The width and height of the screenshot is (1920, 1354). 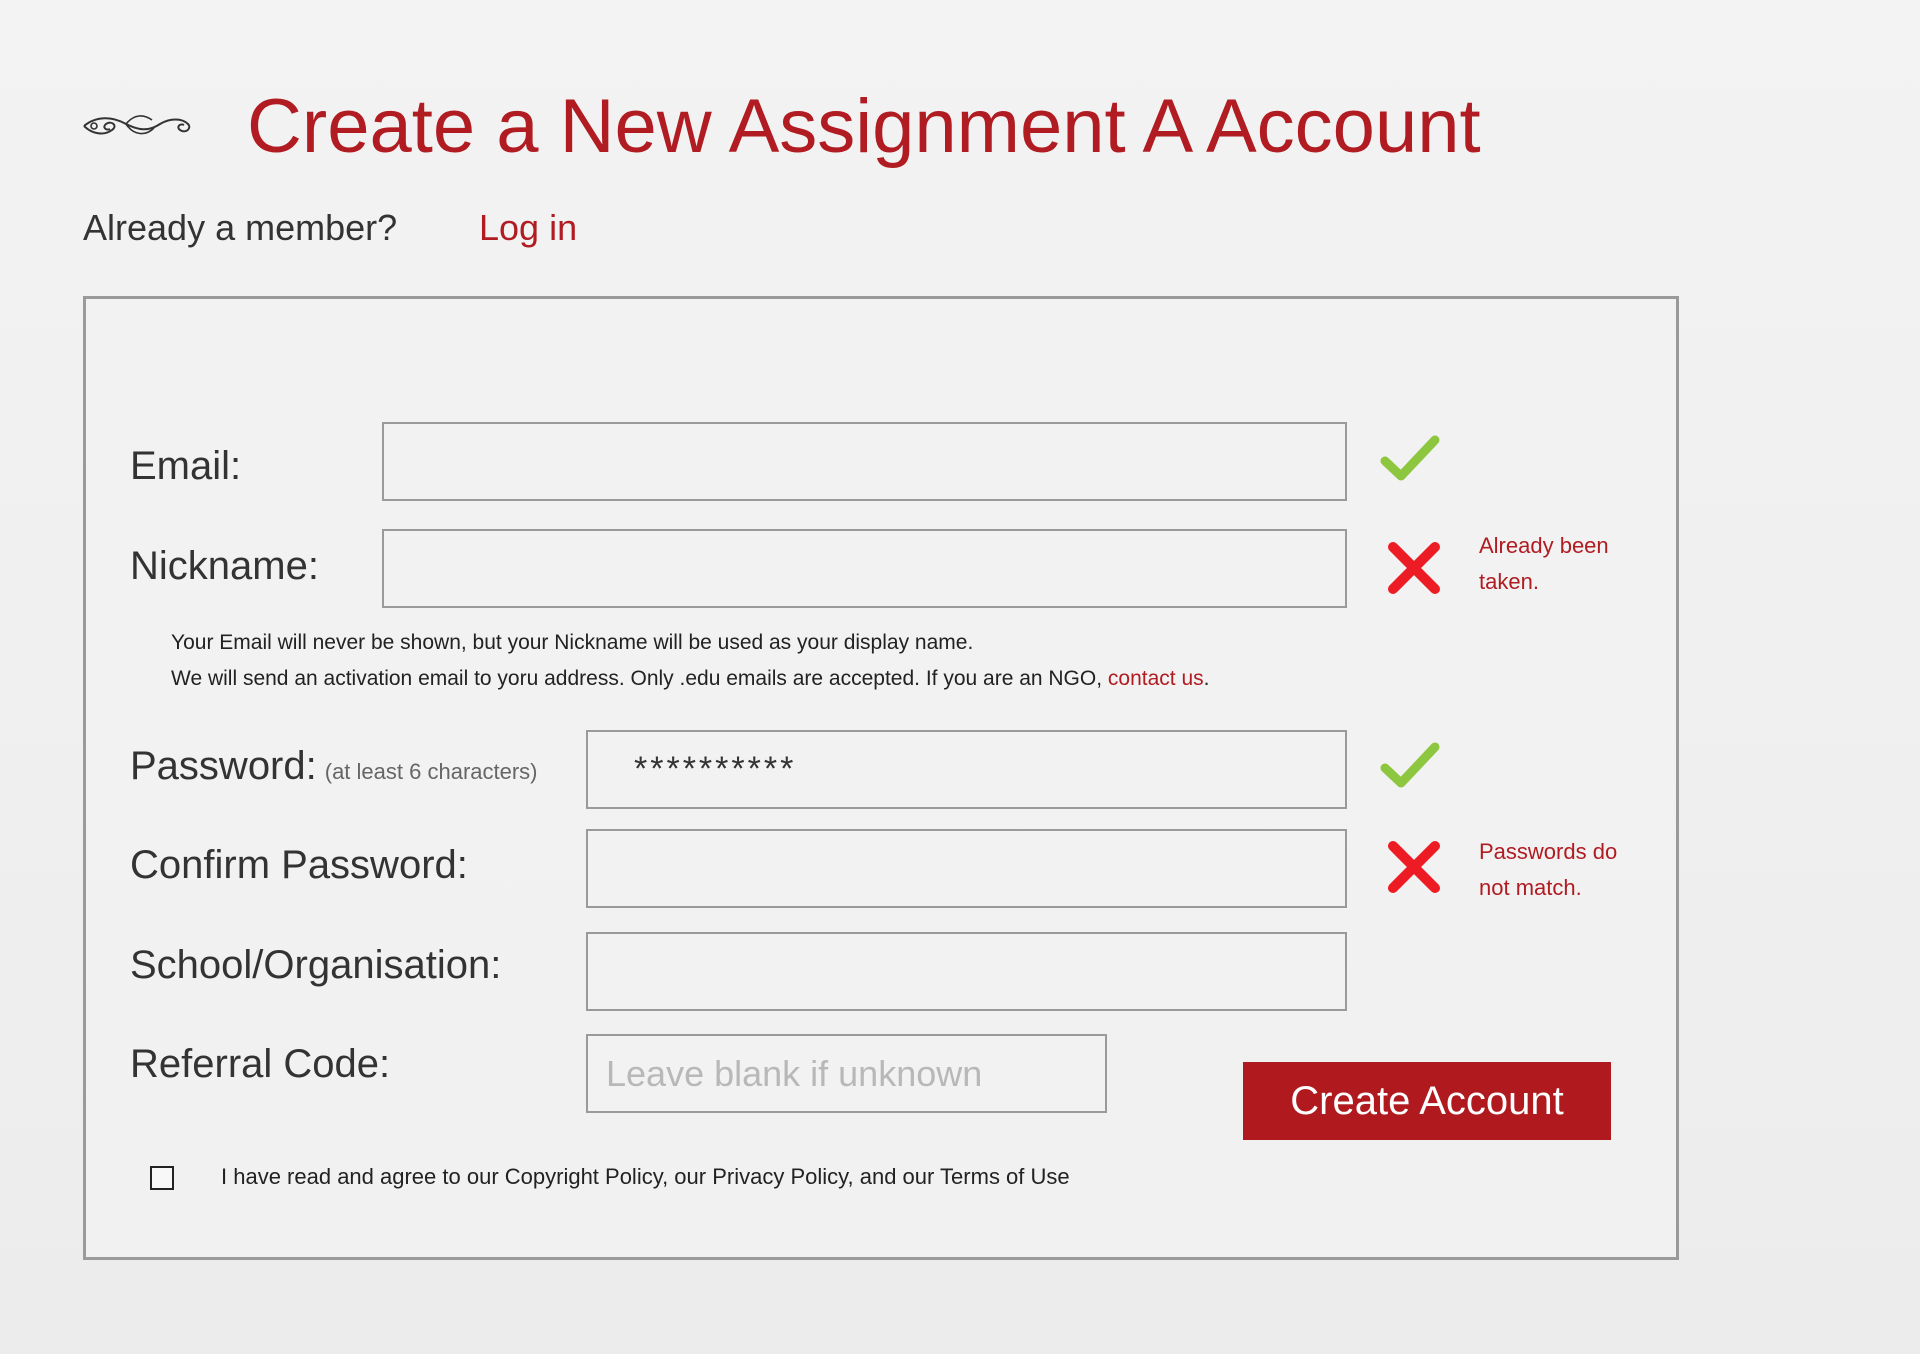 I want to click on contact-us-link: contact us, so click(x=1156, y=678).